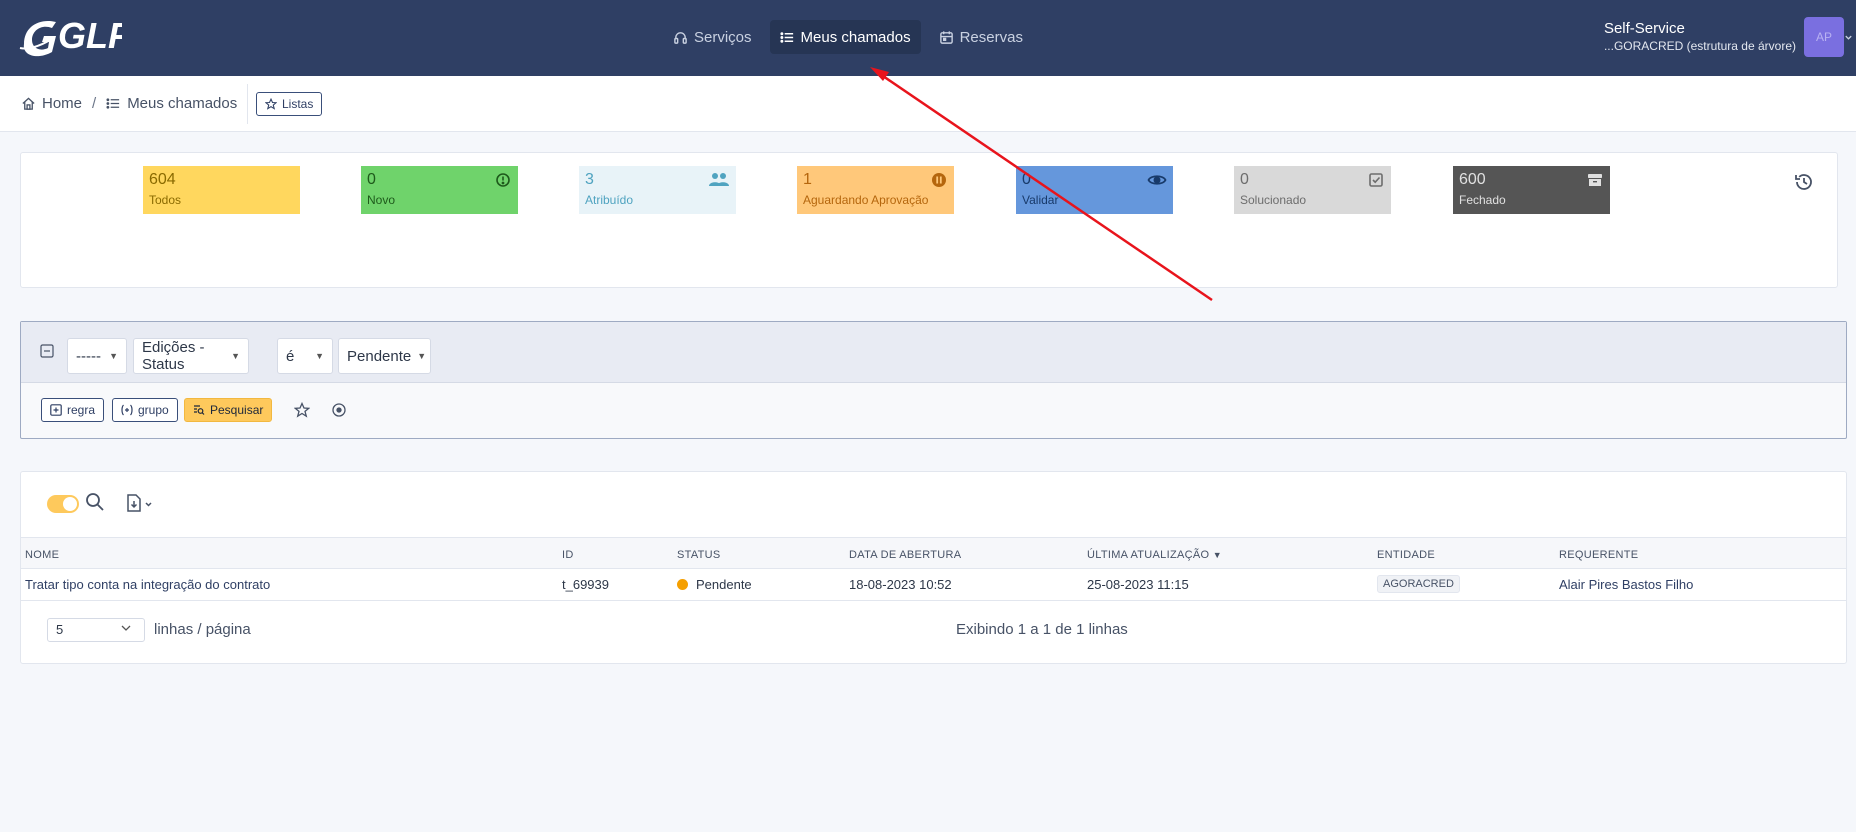 The width and height of the screenshot is (1856, 832). What do you see at coordinates (298, 104) in the screenshot?
I see `lists-button-label: Listas` at bounding box center [298, 104].